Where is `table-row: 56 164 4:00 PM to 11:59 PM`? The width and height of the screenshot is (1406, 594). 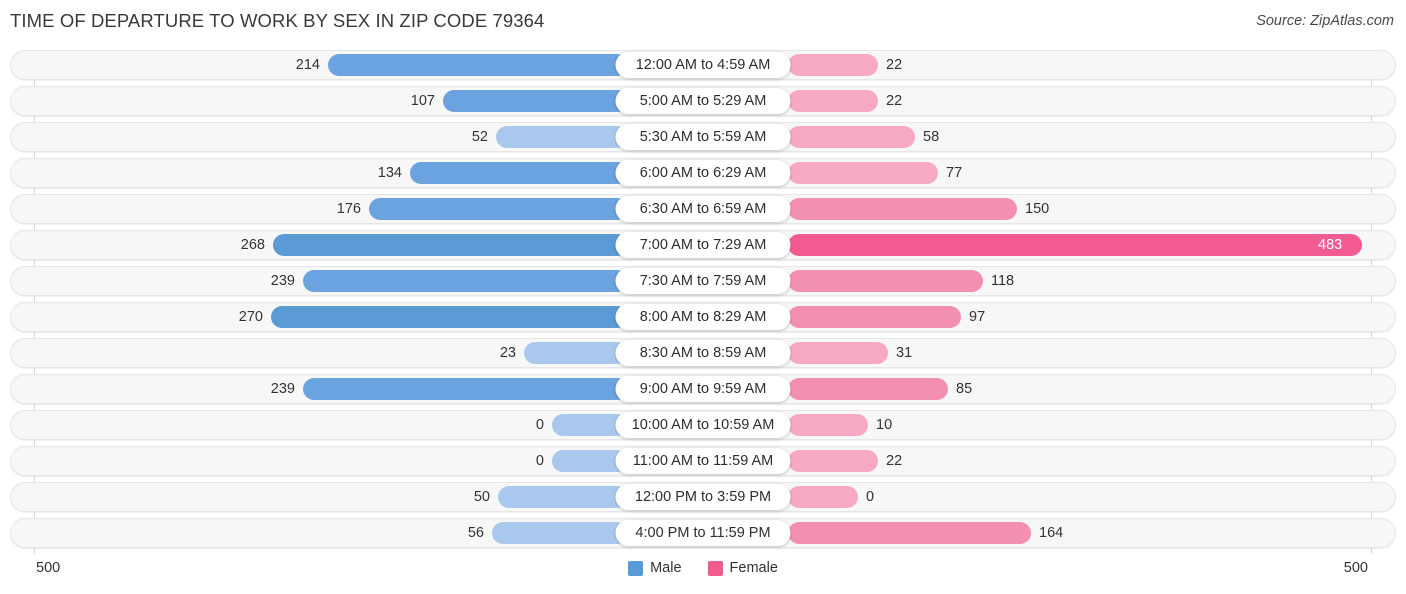
table-row: 56 164 4:00 PM to 11:59 PM is located at coordinates (703, 533).